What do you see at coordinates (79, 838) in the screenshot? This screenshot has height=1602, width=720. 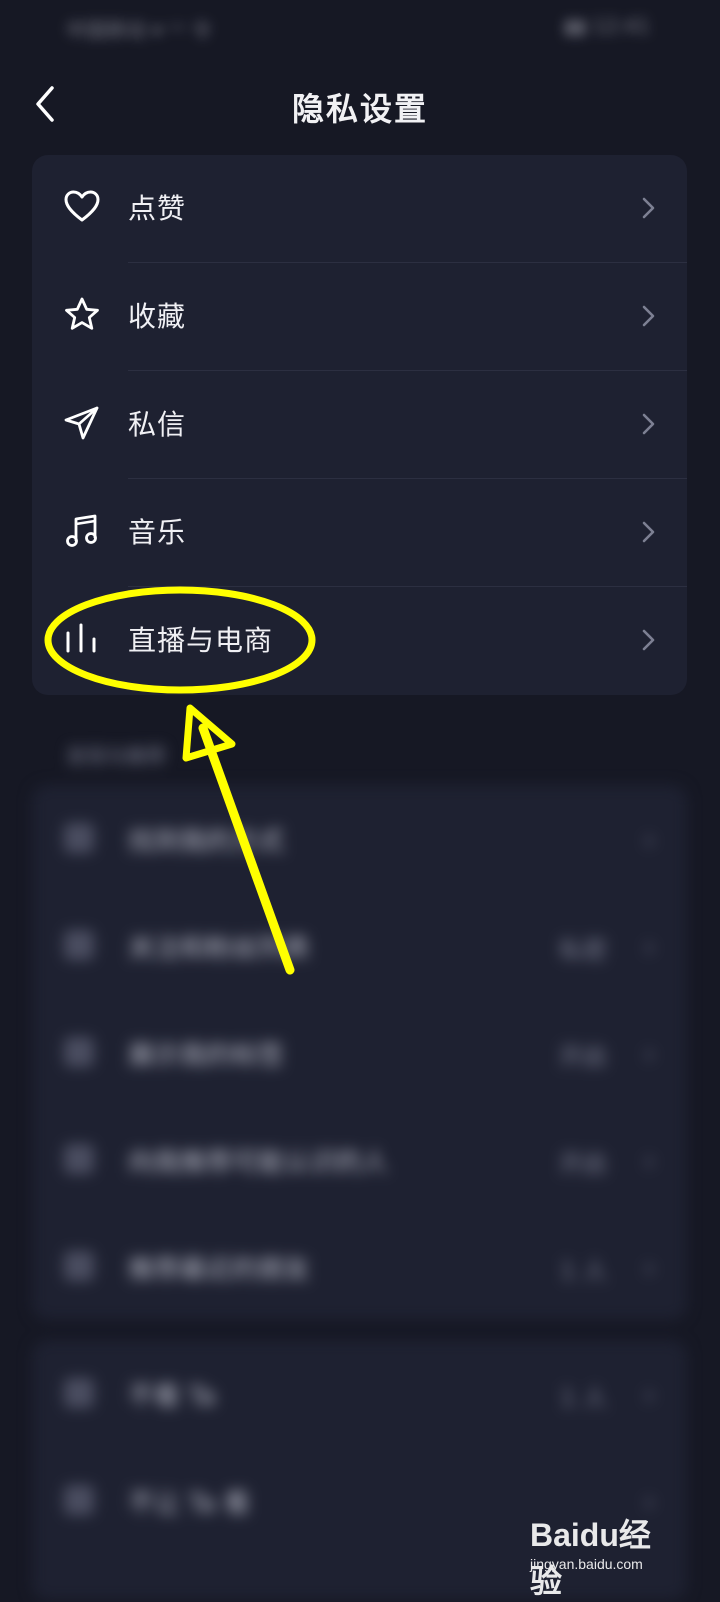 I see `person-icon` at bounding box center [79, 838].